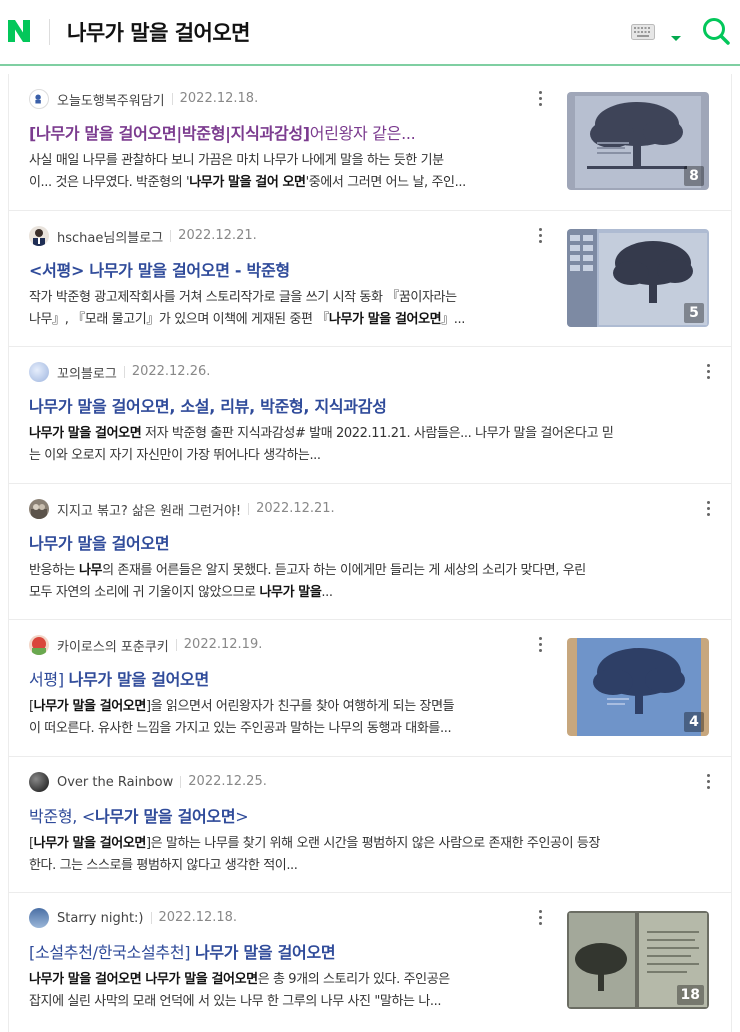 The image size is (740, 1032). What do you see at coordinates (638, 960) in the screenshot?
I see `result-thumbnail: 18` at bounding box center [638, 960].